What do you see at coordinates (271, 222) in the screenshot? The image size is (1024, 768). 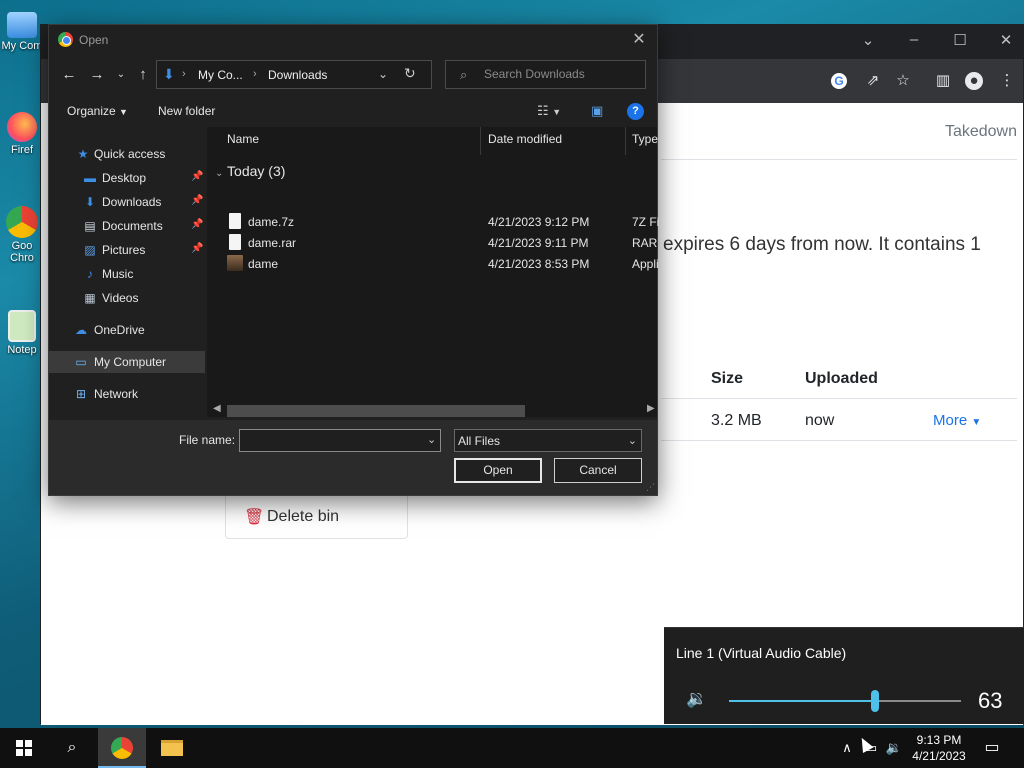 I see `file-name: dame.7z` at bounding box center [271, 222].